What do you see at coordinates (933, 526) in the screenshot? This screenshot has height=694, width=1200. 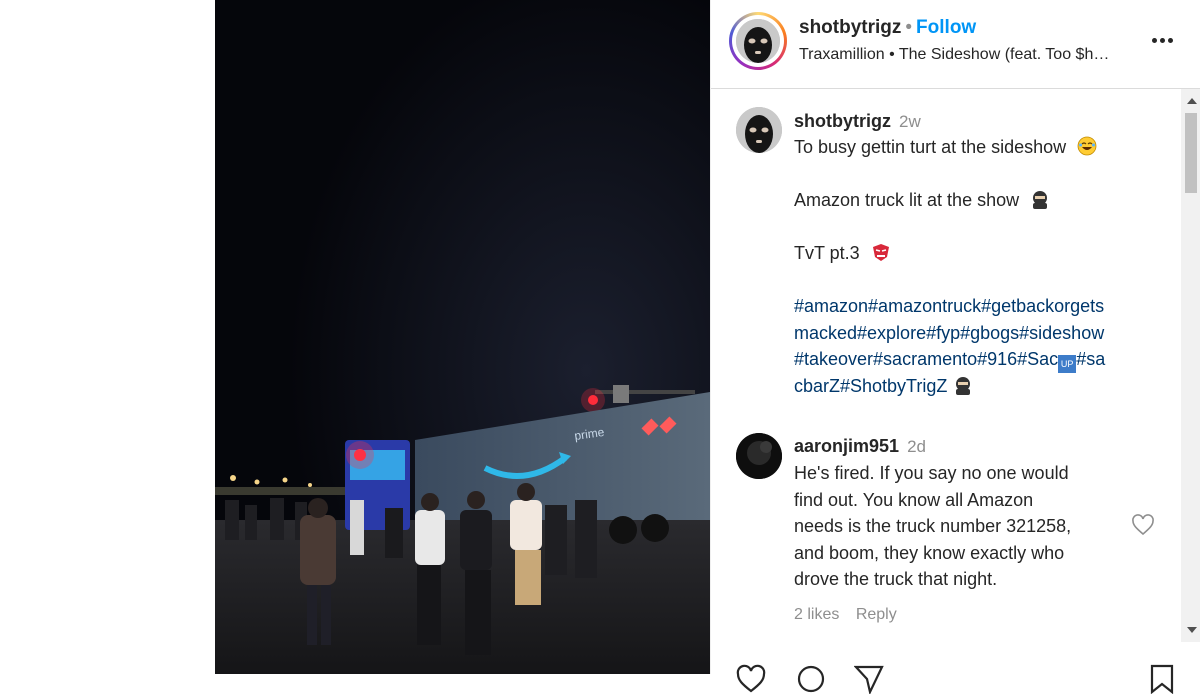 I see `comment-line-3: needs is the truck number 321258,` at bounding box center [933, 526].